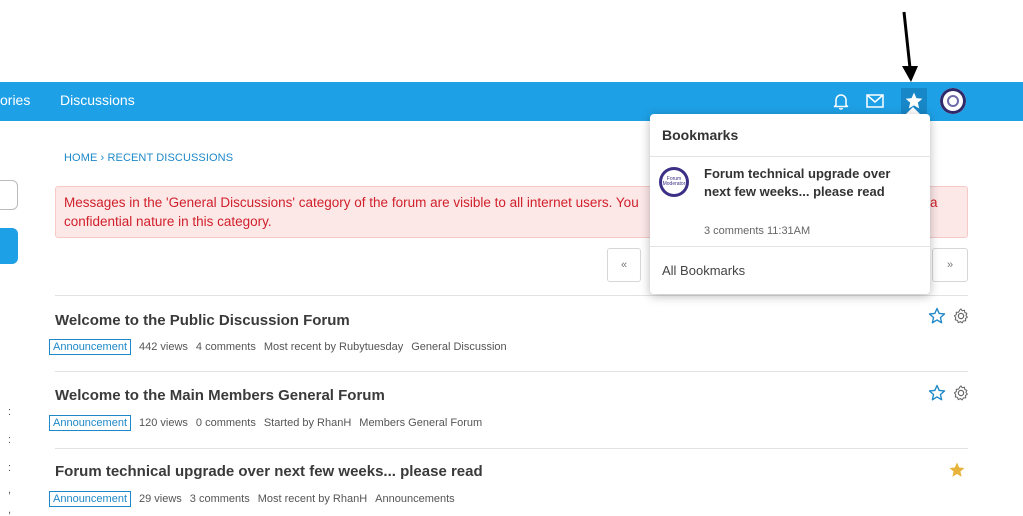 This screenshot has height=516, width=1023. What do you see at coordinates (757, 231) in the screenshot?
I see `bookmark-item-meta: 3 comments 11:31AM` at bounding box center [757, 231].